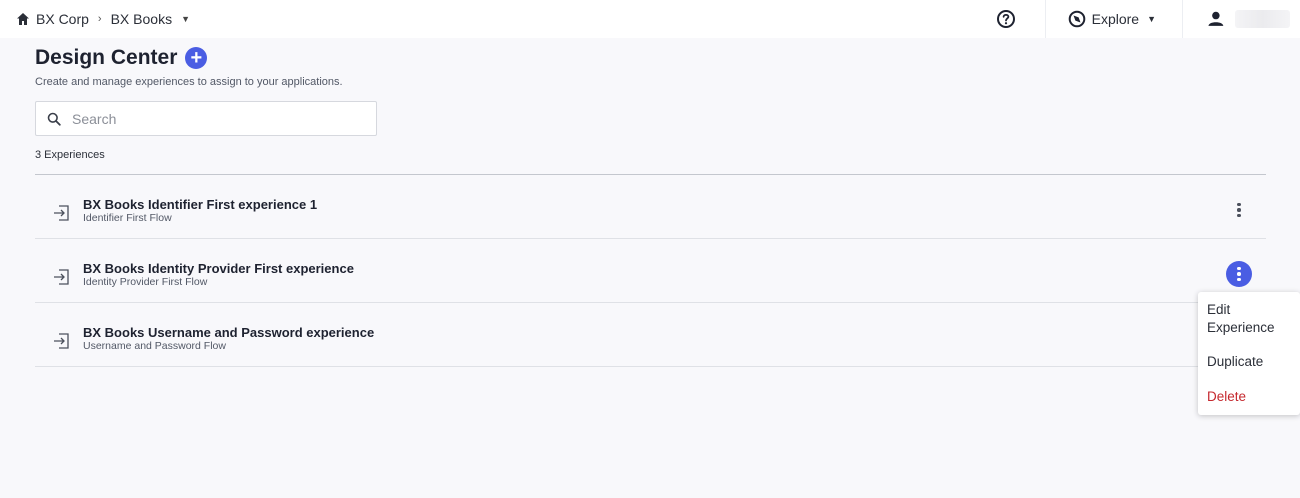 This screenshot has height=498, width=1300. What do you see at coordinates (23, 19) in the screenshot?
I see `home-icon` at bounding box center [23, 19].